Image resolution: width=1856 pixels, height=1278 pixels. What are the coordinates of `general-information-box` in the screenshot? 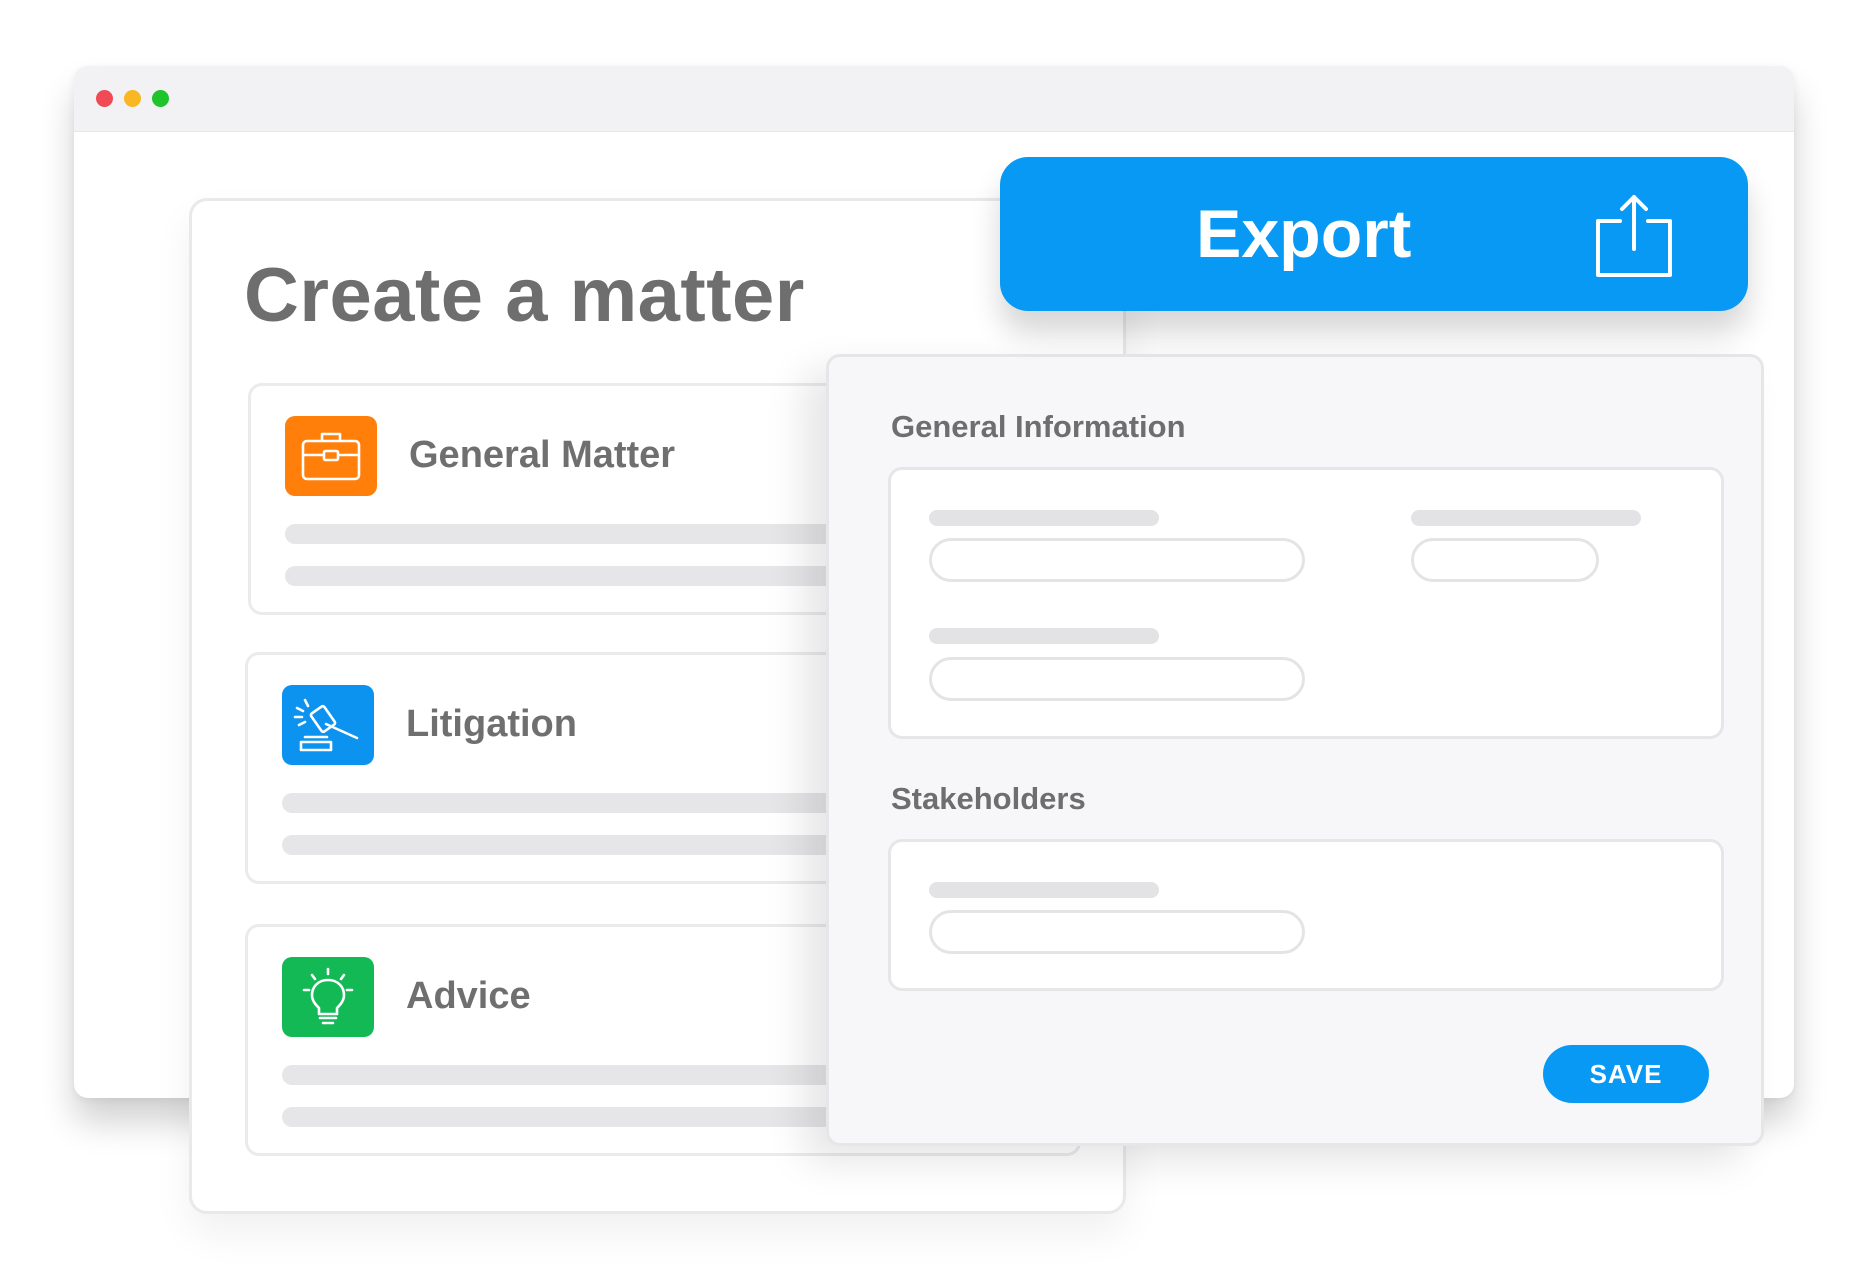 It's located at (1306, 603).